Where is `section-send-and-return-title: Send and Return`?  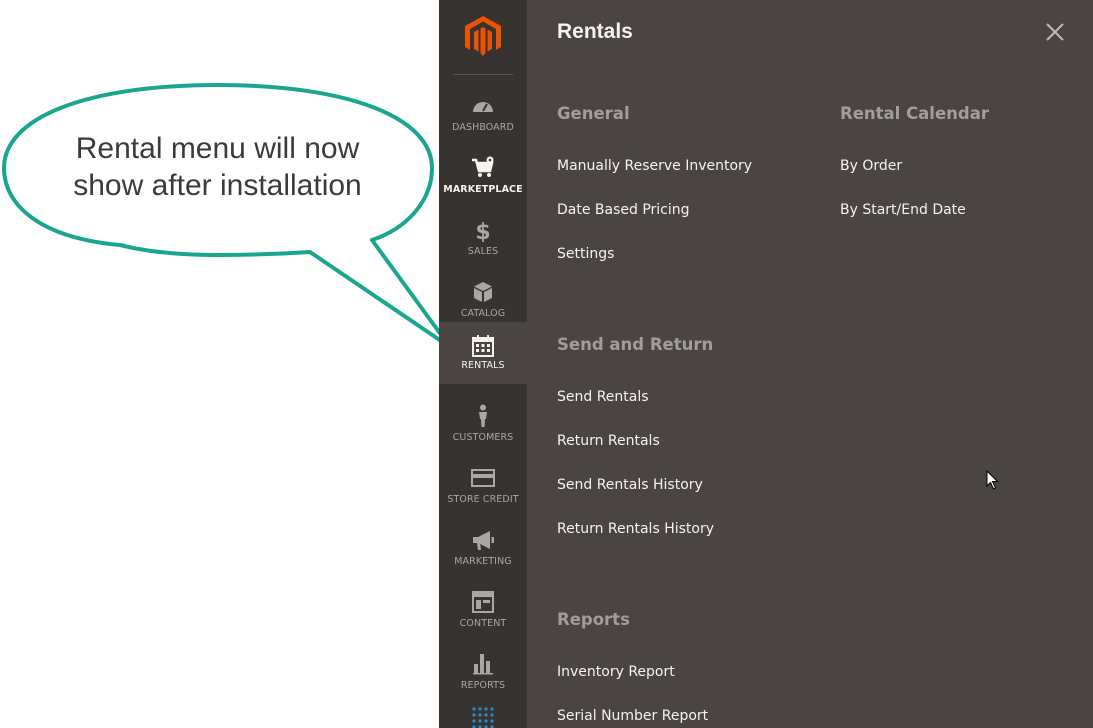 section-send-and-return-title: Send and Return is located at coordinates (635, 344).